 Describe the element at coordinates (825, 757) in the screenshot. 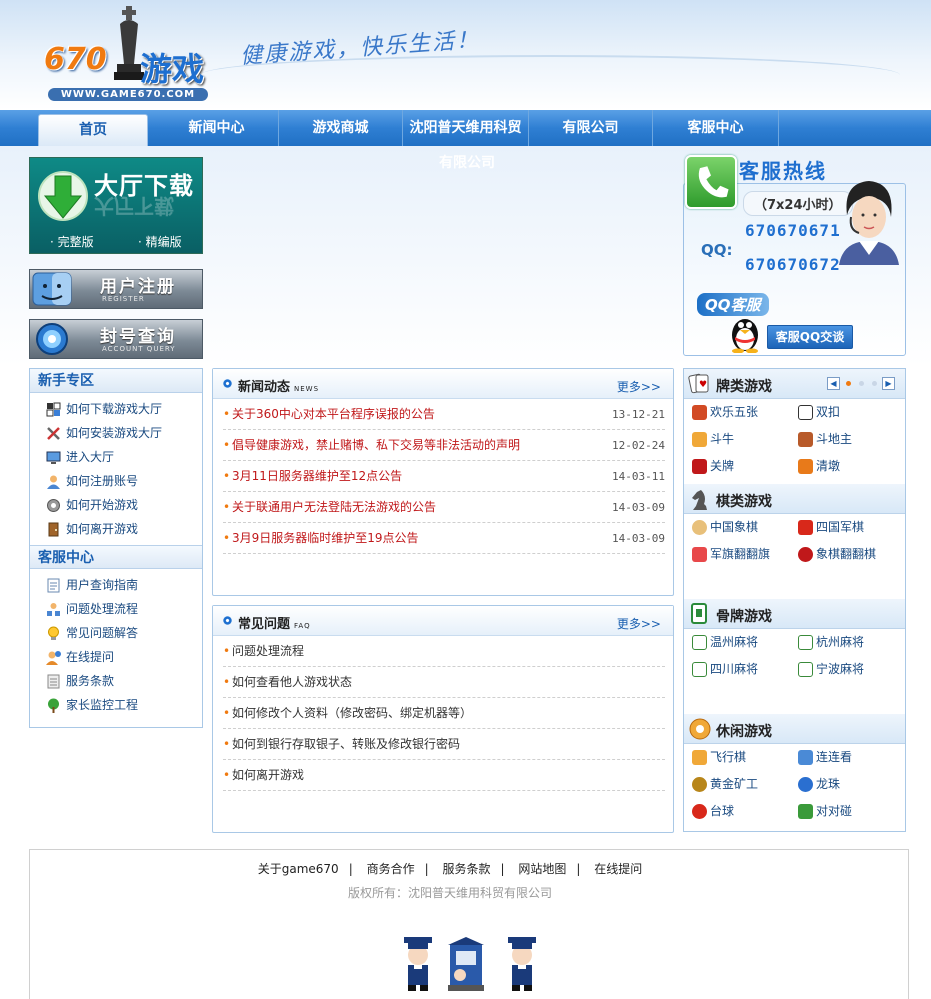

I see `game-item: 连连看` at that location.